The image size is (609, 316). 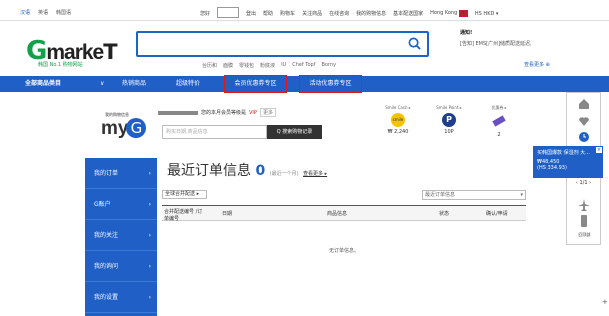 What do you see at coordinates (584, 104) in the screenshot?
I see `home-icon` at bounding box center [584, 104].